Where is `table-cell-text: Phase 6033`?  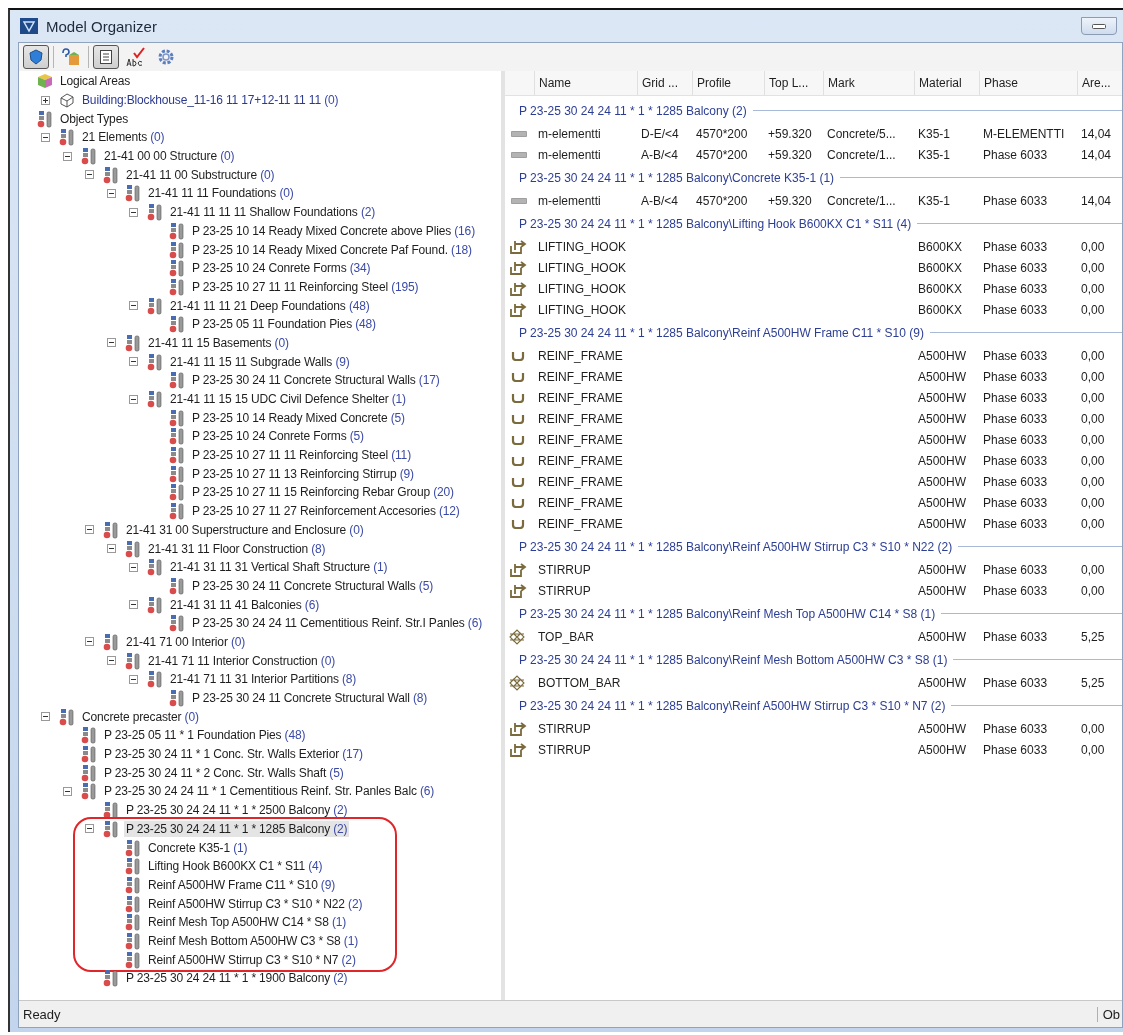
table-cell-text: Phase 6033 is located at coordinates (1015, 728).